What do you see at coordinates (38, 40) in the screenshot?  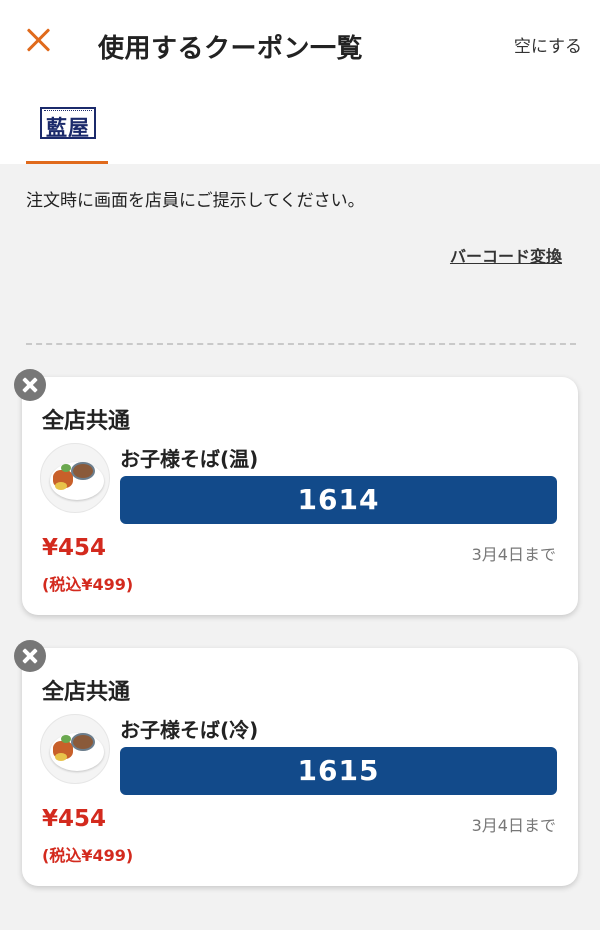 I see `close-icon` at bounding box center [38, 40].